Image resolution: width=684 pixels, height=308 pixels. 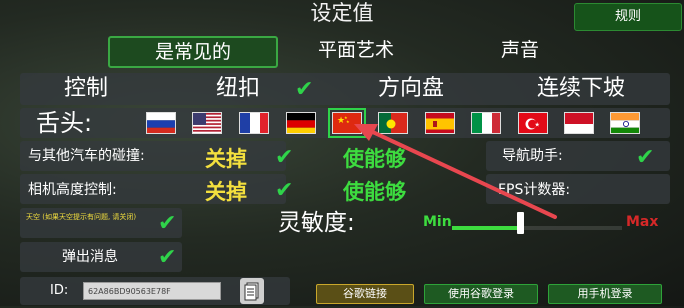 What do you see at coordinates (284, 157) in the screenshot?
I see `collision-check-icon: ✔` at bounding box center [284, 157].